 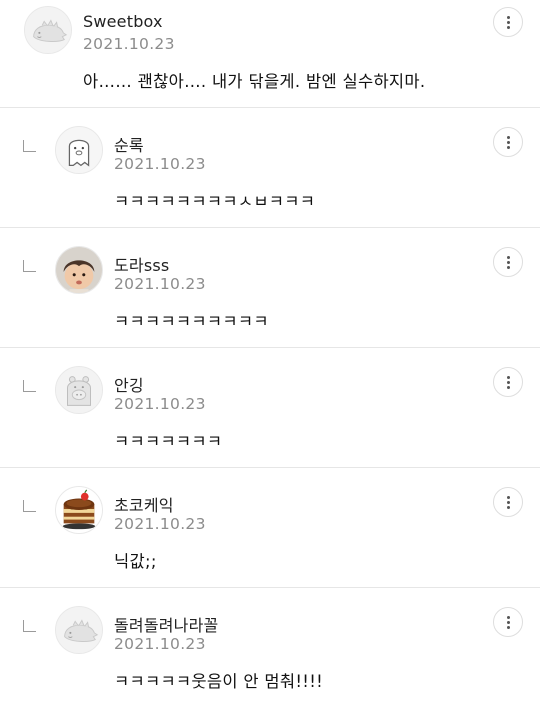 I want to click on comment-author: 초코케익, so click(x=144, y=504).